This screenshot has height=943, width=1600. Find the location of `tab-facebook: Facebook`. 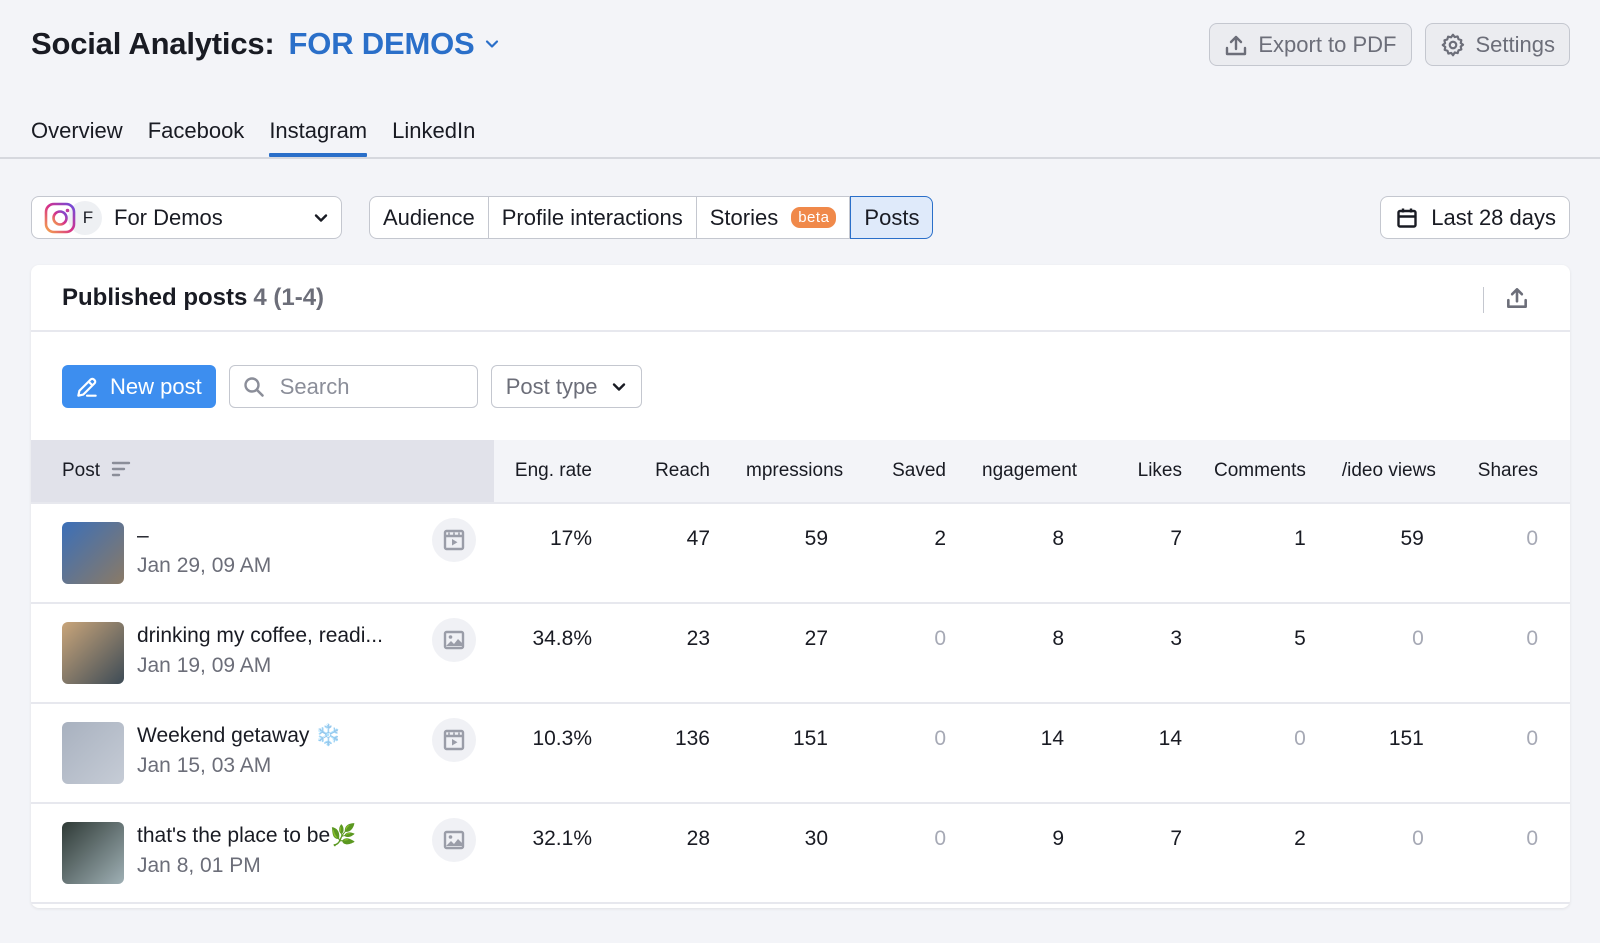

tab-facebook: Facebook is located at coordinates (196, 137).